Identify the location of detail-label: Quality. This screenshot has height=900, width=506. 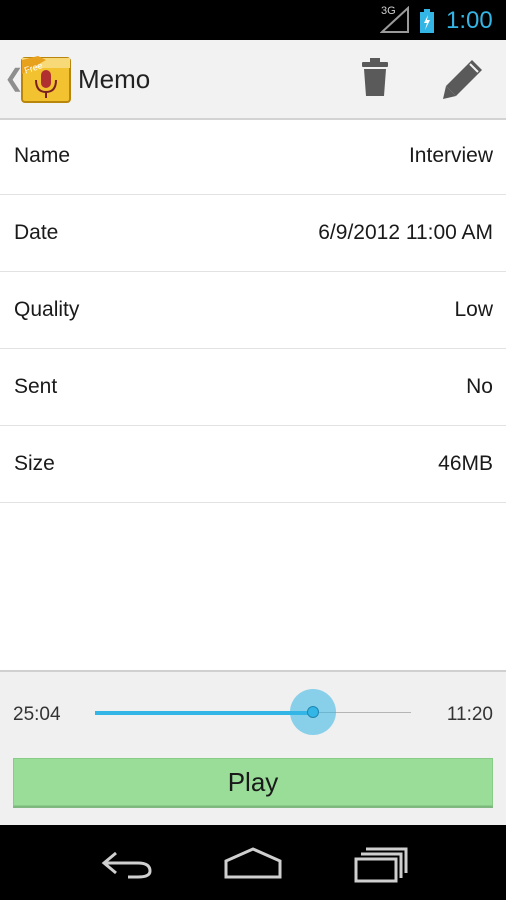
(47, 309).